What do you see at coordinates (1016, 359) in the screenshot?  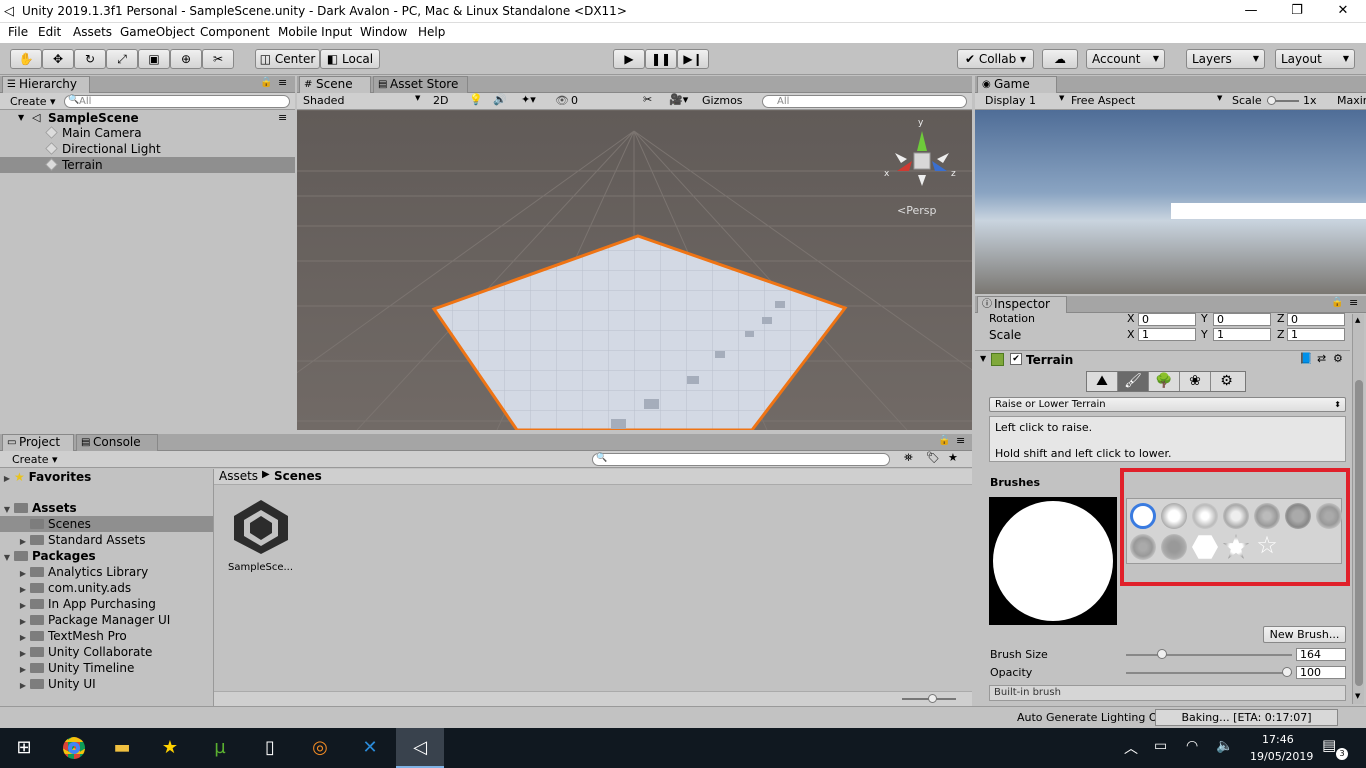 I see `component-enabled-checkbox: ✔` at bounding box center [1016, 359].